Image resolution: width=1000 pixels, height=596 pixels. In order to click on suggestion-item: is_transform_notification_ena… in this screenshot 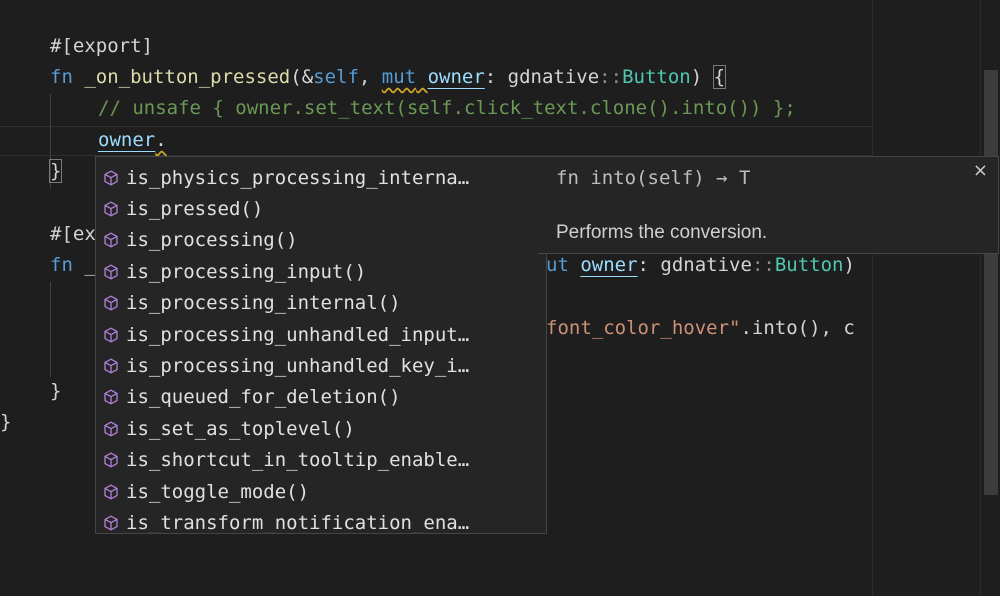, I will do `click(321, 520)`.